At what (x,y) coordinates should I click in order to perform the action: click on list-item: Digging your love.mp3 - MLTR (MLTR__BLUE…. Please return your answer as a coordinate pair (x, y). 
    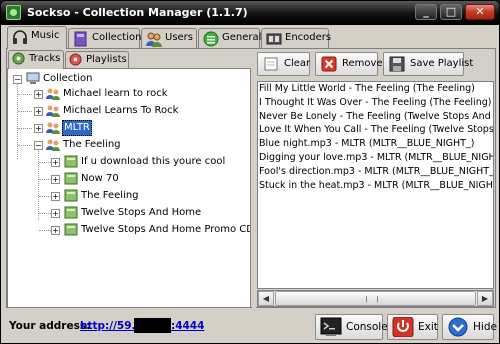
    Looking at the image, I should click on (375, 158).